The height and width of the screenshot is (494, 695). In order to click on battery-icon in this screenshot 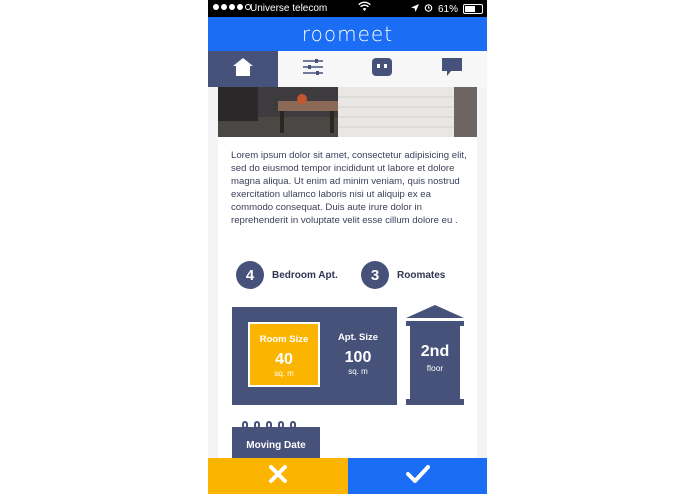, I will do `click(473, 9)`.